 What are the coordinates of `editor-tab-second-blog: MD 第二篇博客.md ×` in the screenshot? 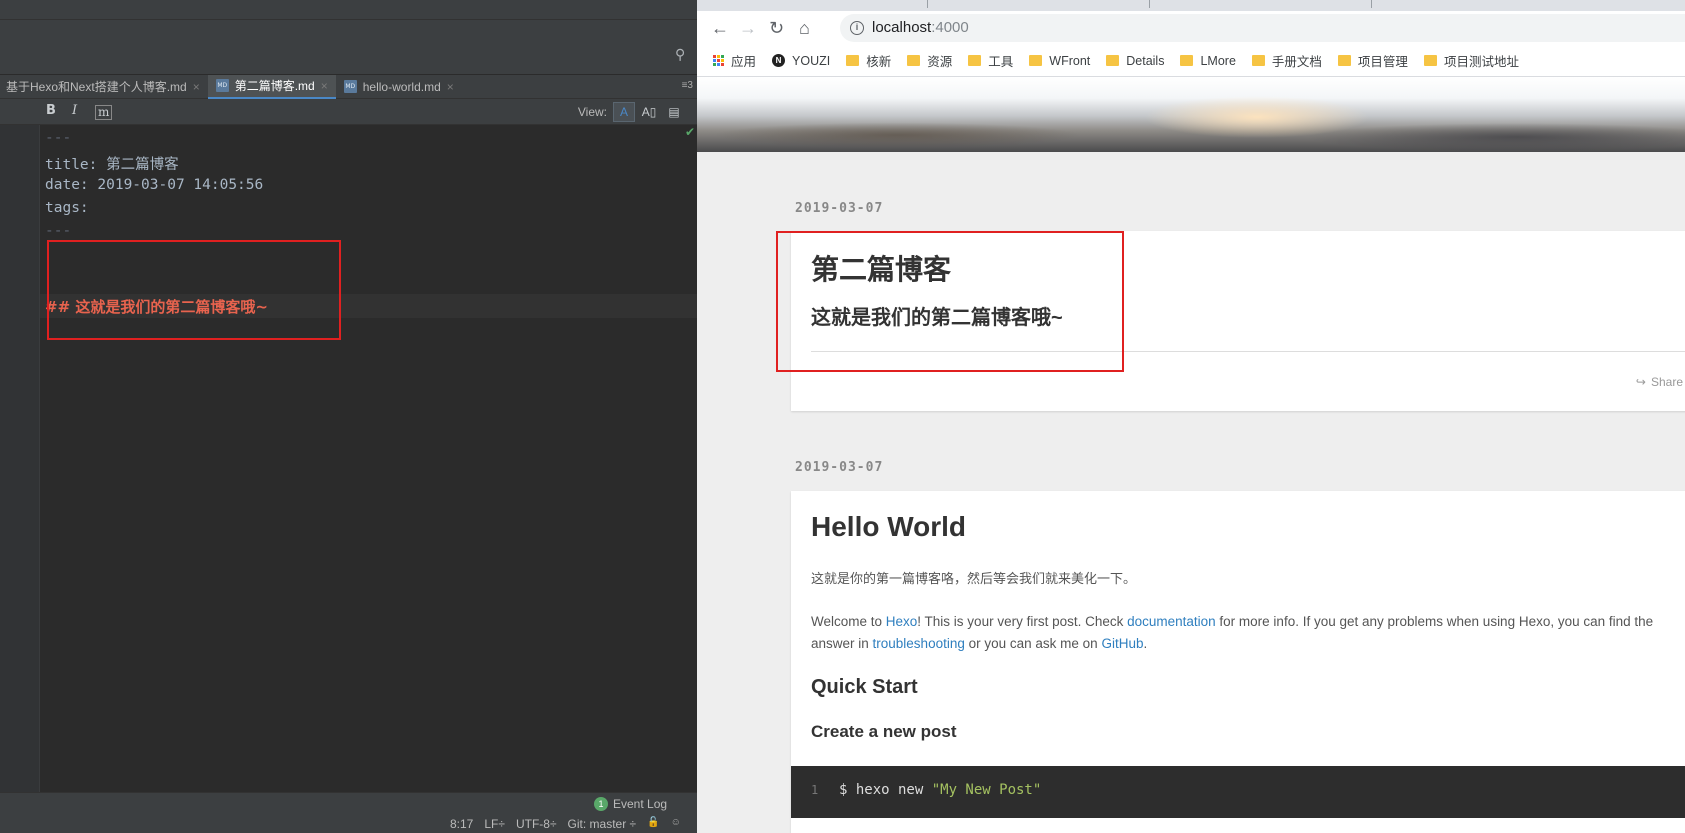 It's located at (271, 86).